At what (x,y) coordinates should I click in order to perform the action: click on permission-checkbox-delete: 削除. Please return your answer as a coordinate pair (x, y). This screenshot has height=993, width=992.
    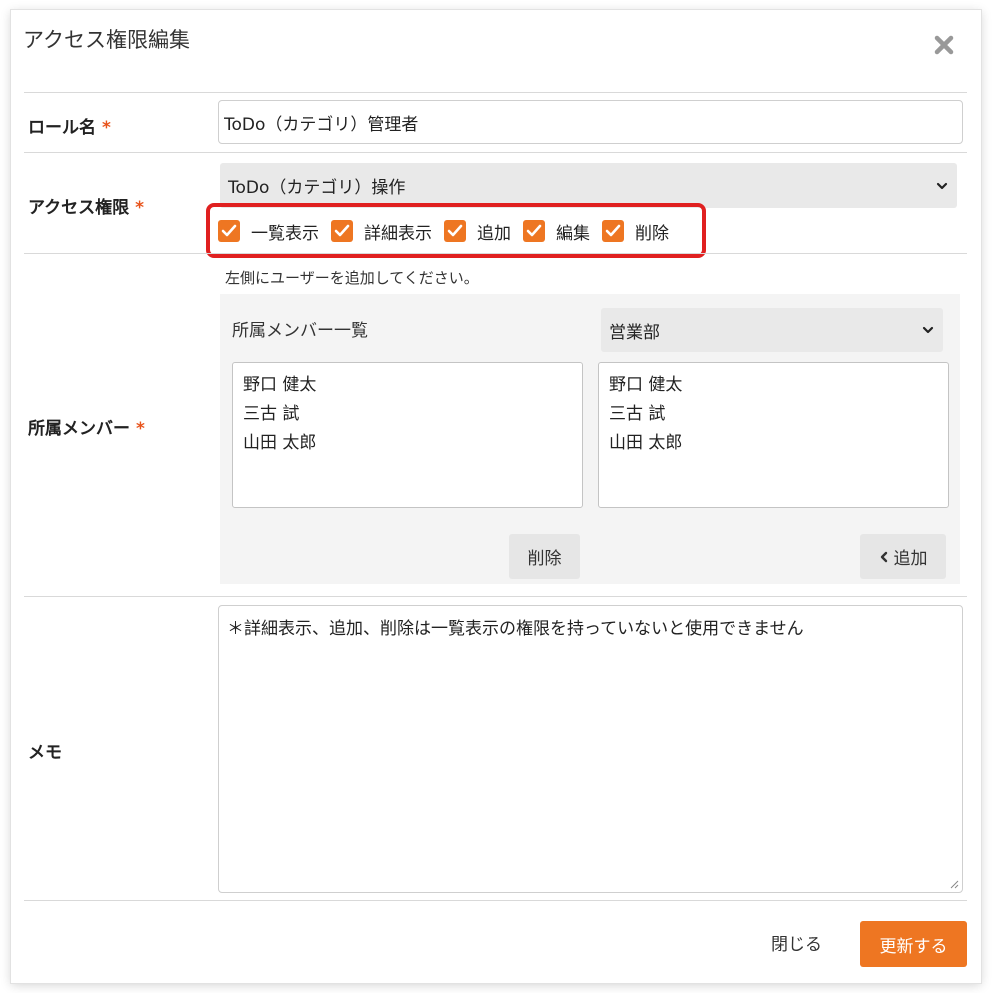
    Looking at the image, I should click on (635, 231).